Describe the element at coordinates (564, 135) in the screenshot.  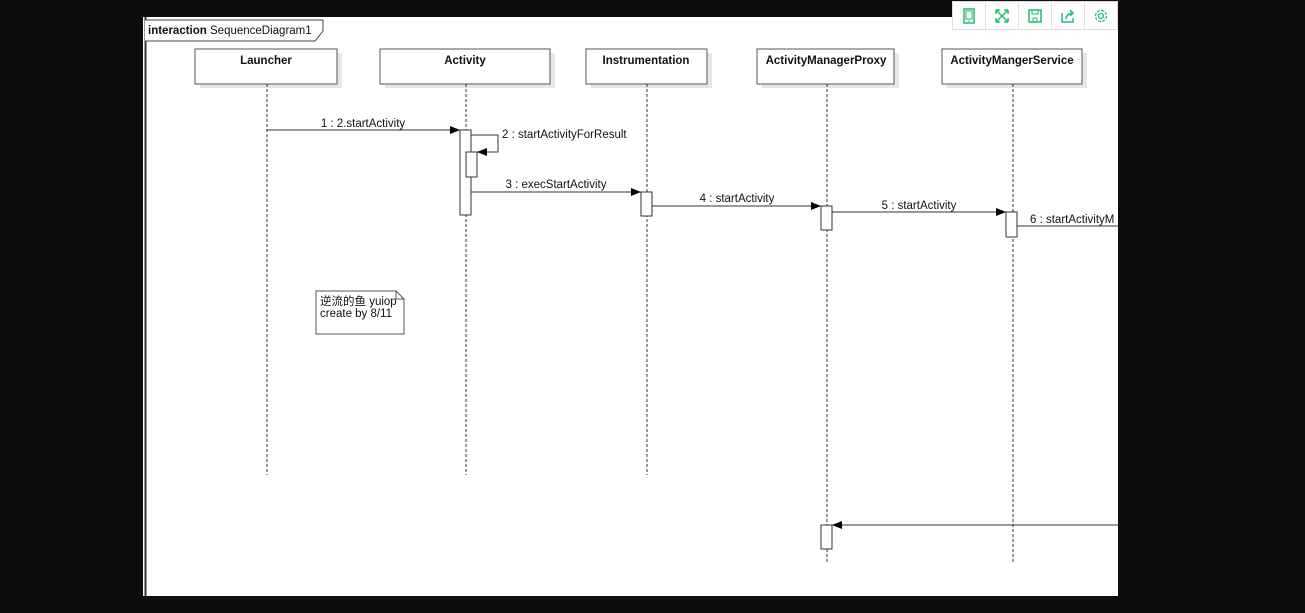
I see `svg-text: 2 : startActivityForResult` at that location.